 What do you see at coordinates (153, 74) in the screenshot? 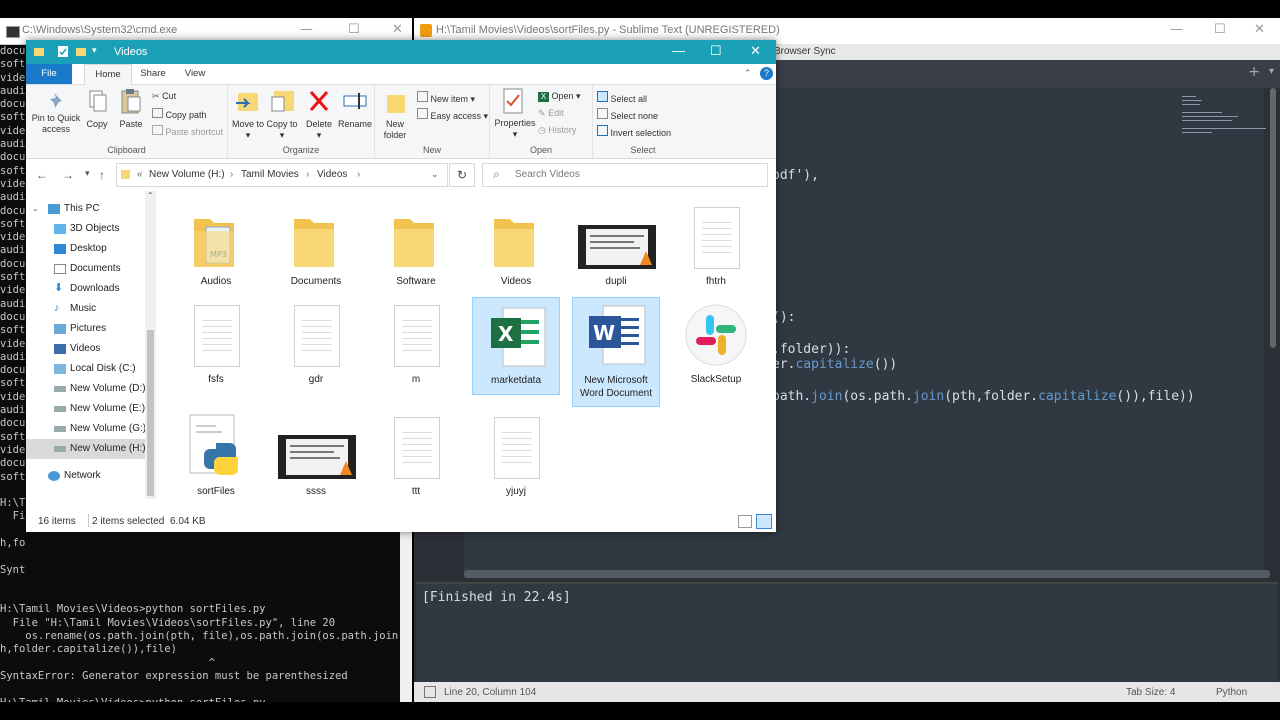
I see `tab-share: Share` at bounding box center [153, 74].